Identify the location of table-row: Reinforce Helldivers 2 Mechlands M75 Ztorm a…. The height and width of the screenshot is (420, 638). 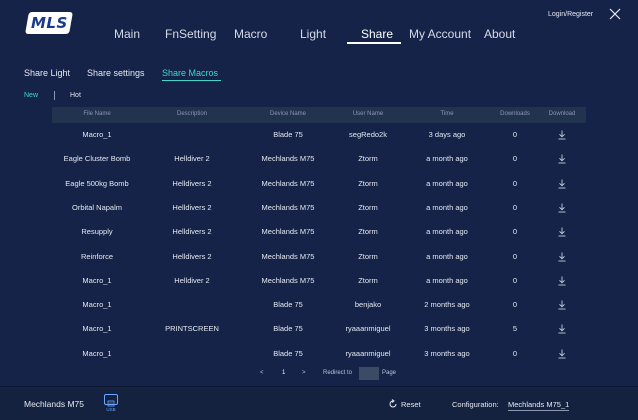
(319, 258).